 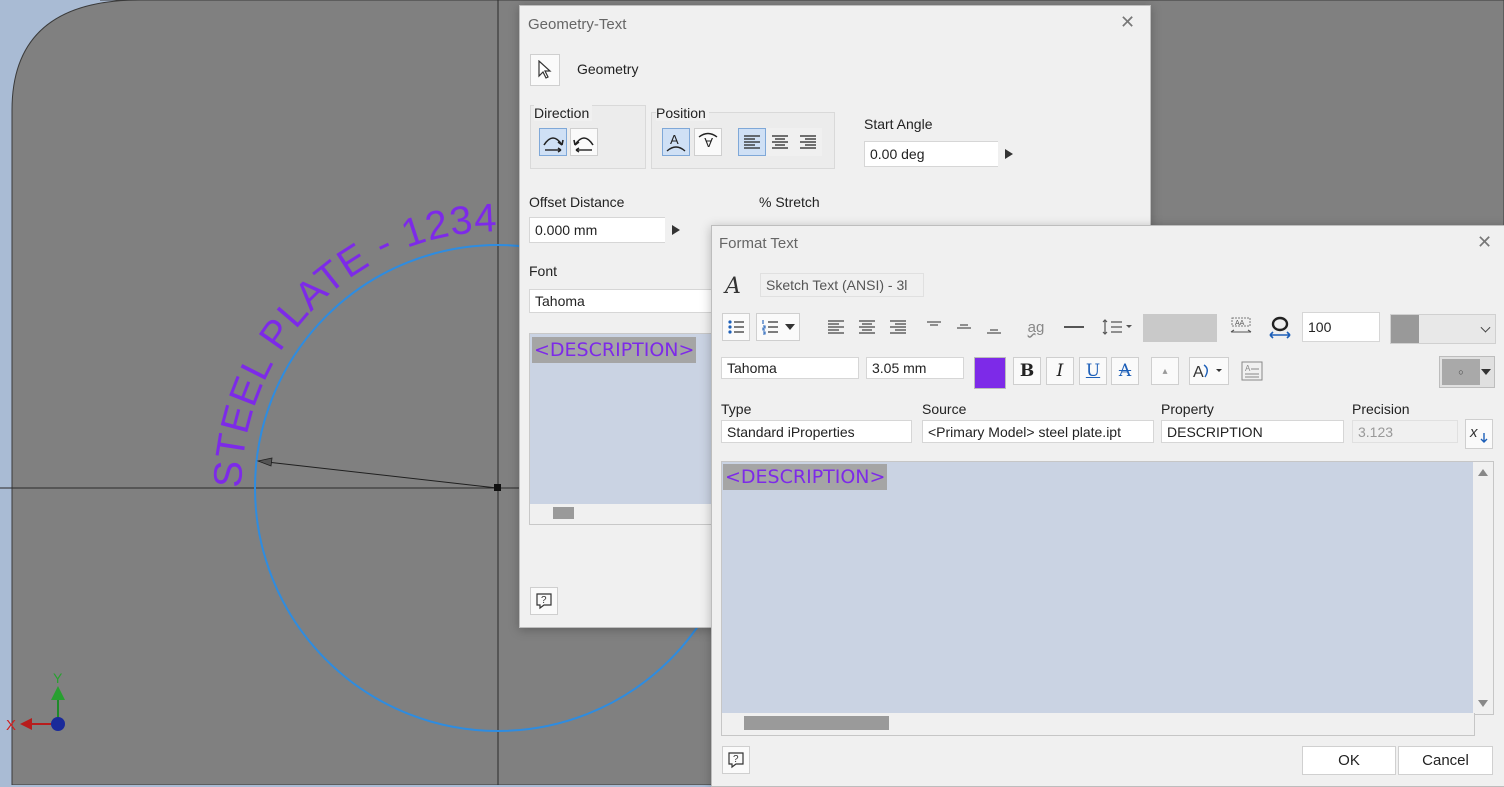 What do you see at coordinates (770, 327) in the screenshot?
I see `numbered-list-icon` at bounding box center [770, 327].